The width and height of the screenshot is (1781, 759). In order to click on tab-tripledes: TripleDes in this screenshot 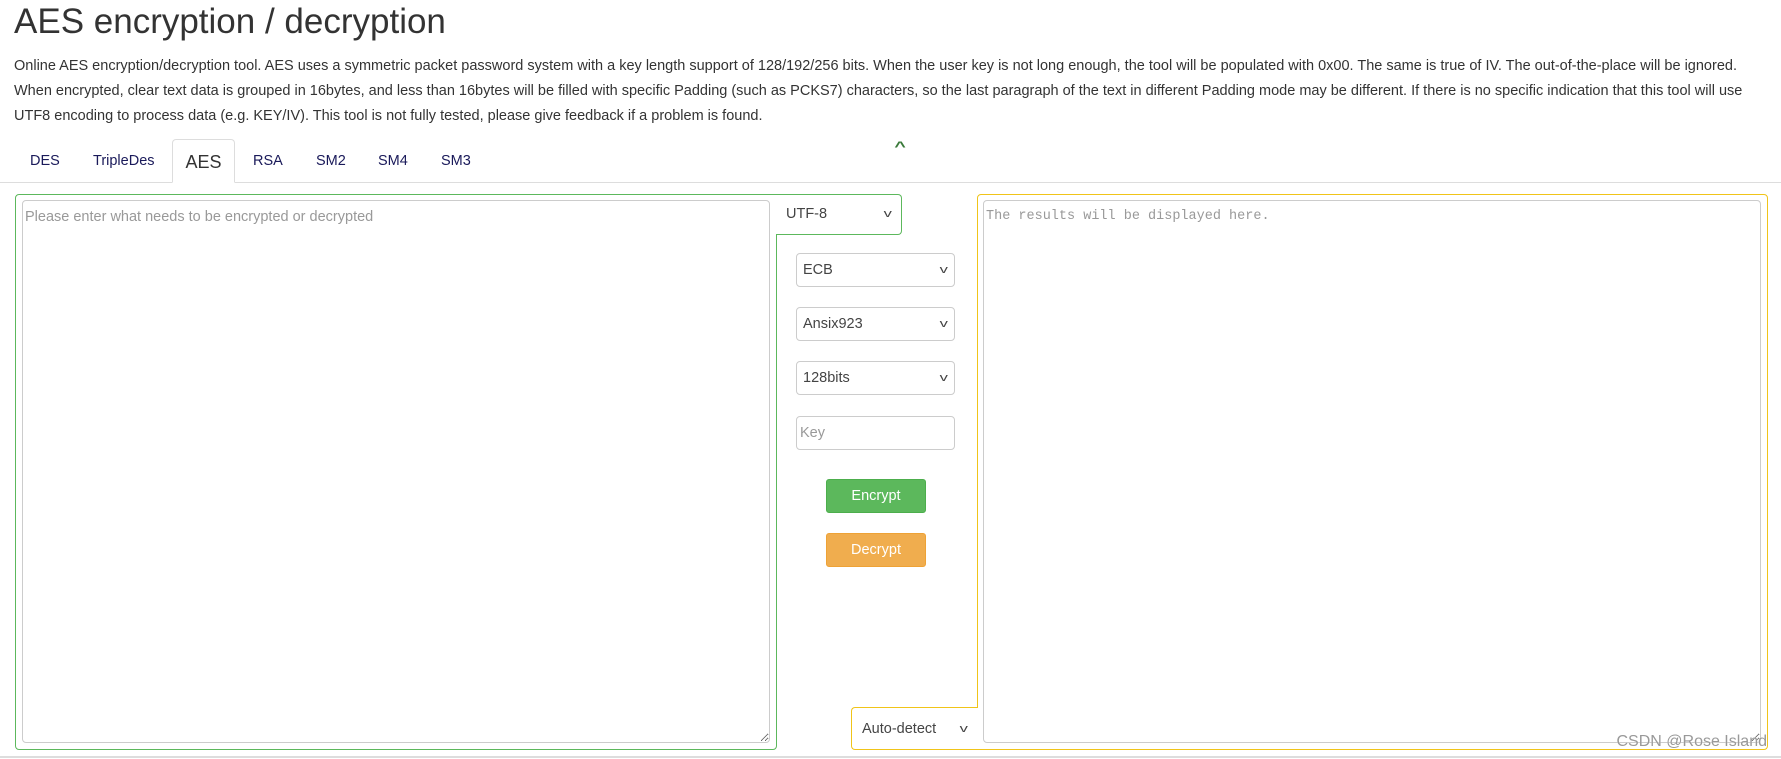, I will do `click(124, 161)`.